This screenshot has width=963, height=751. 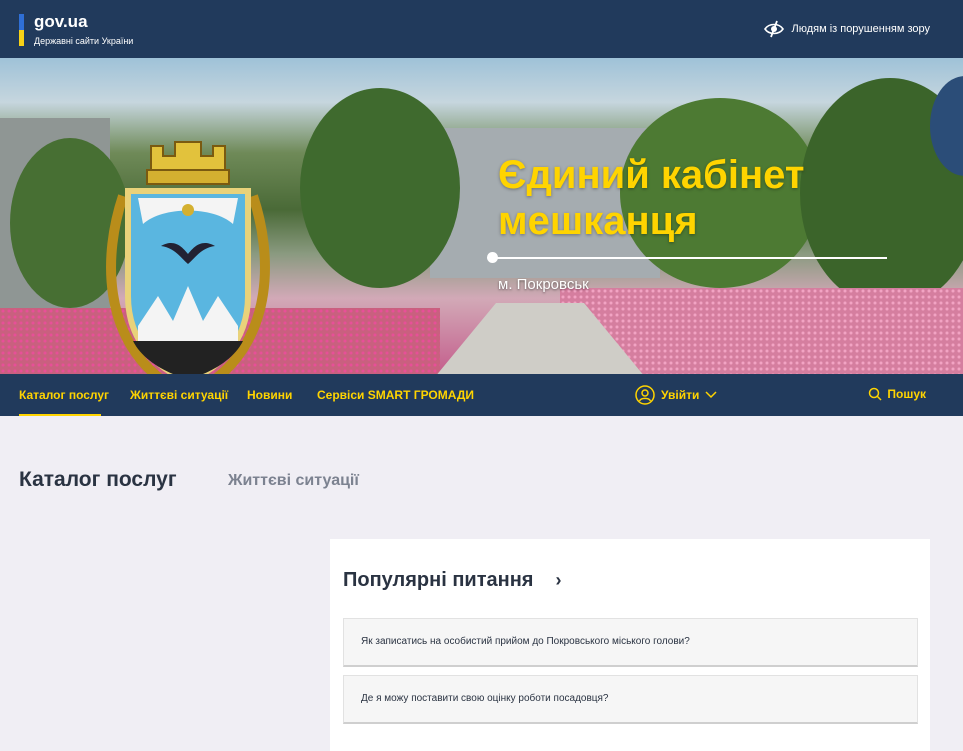 I want to click on accessibility-label: Людям із порушенням зору, so click(x=860, y=29).